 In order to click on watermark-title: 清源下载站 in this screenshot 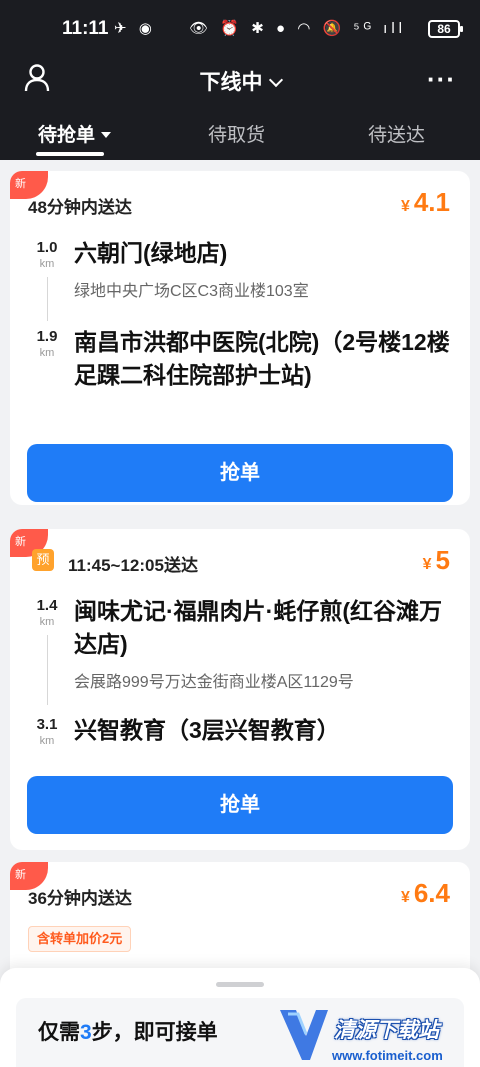, I will do `click(386, 1030)`.